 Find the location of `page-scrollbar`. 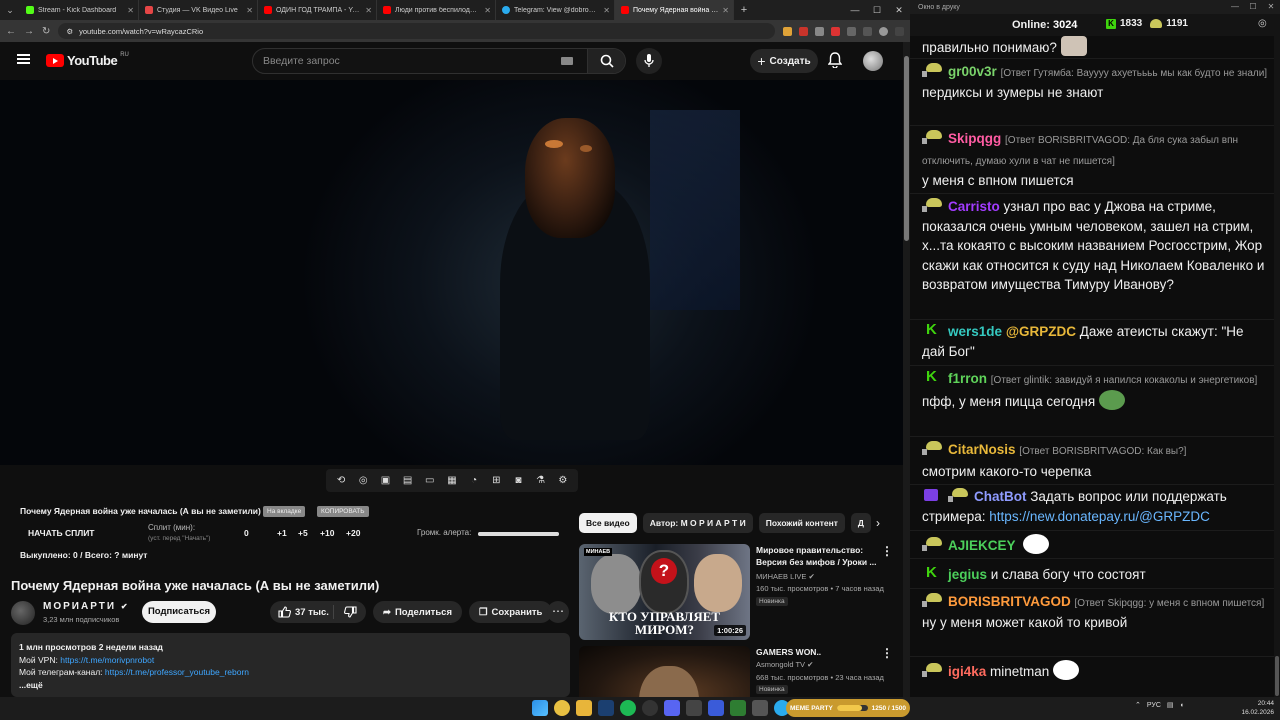

page-scrollbar is located at coordinates (906, 369).